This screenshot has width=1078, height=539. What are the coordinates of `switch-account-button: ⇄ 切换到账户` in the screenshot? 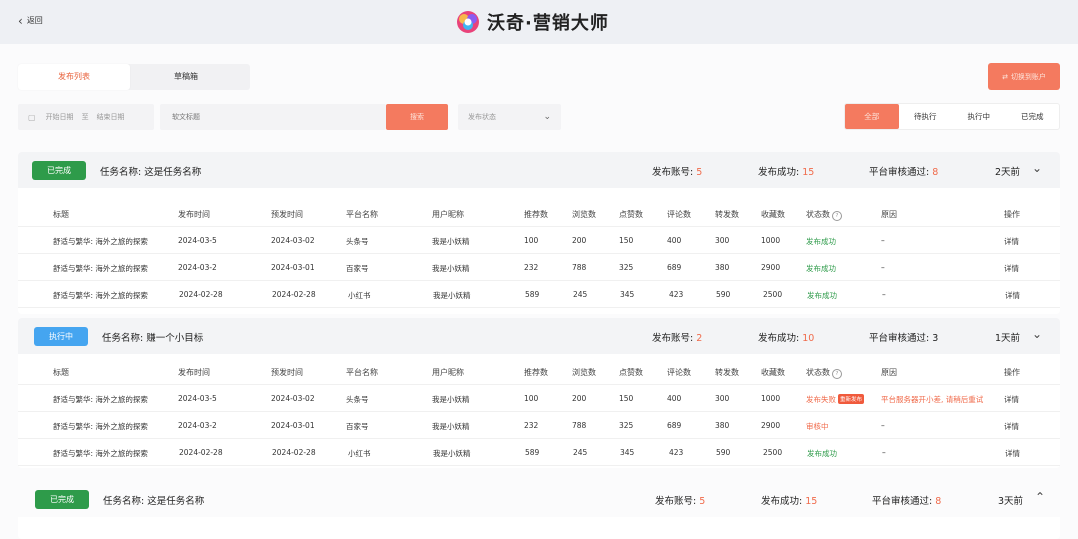 It's located at (1024, 76).